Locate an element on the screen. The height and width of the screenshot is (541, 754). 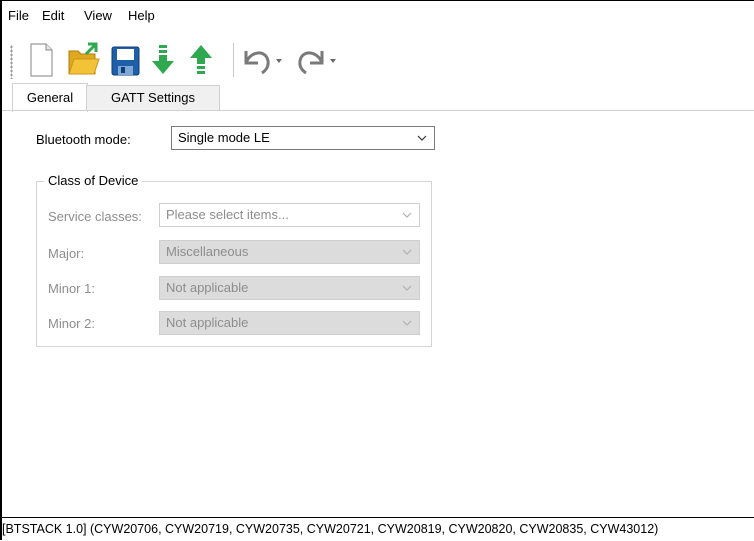
bluetooth-mode-select: Single mode LE is located at coordinates (303, 138).